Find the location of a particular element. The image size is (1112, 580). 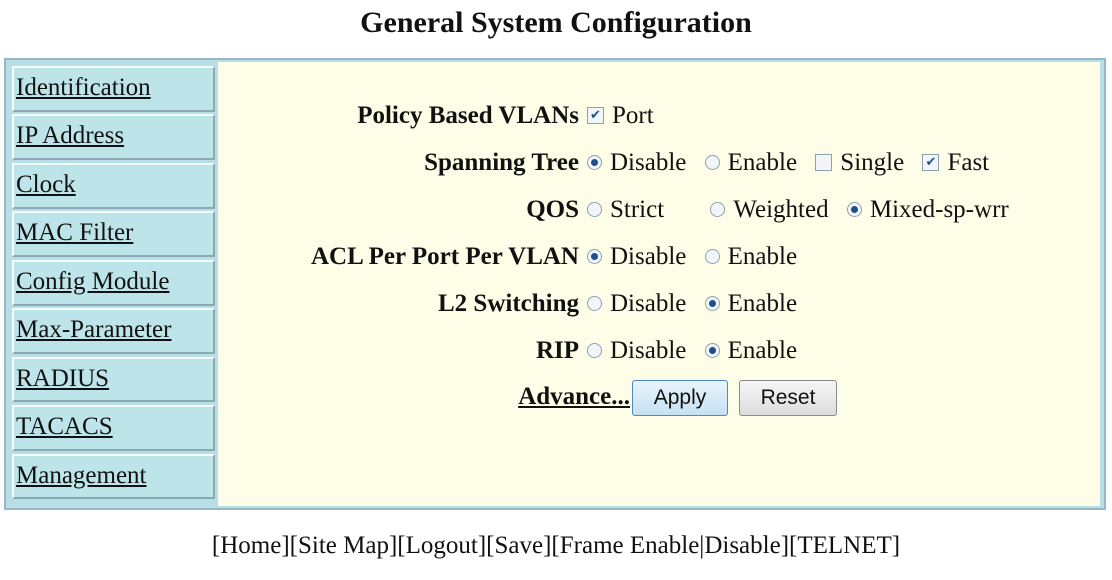

policy-vlans-label: Policy Based VLANs is located at coordinates (468, 115).